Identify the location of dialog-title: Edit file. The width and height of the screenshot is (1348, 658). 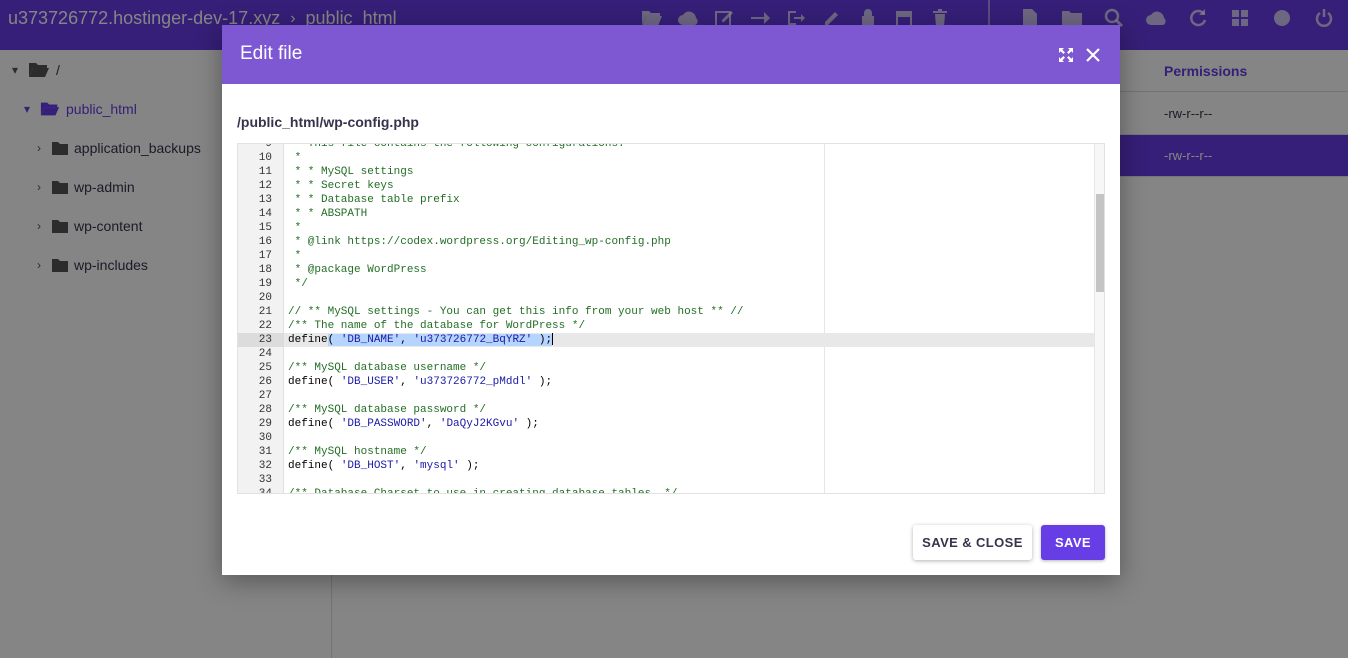
(271, 53).